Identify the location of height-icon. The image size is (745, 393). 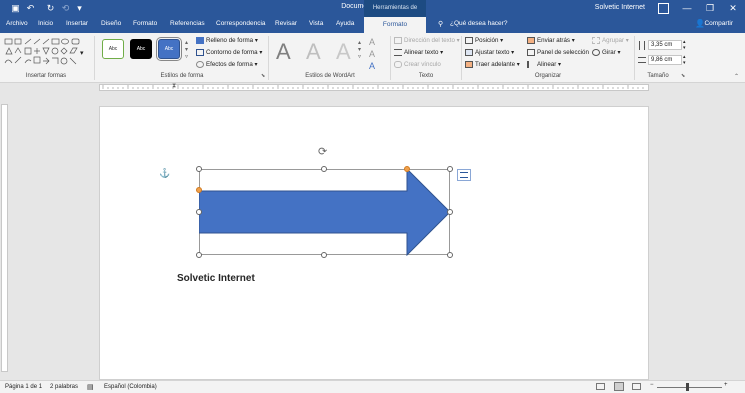
(642, 45).